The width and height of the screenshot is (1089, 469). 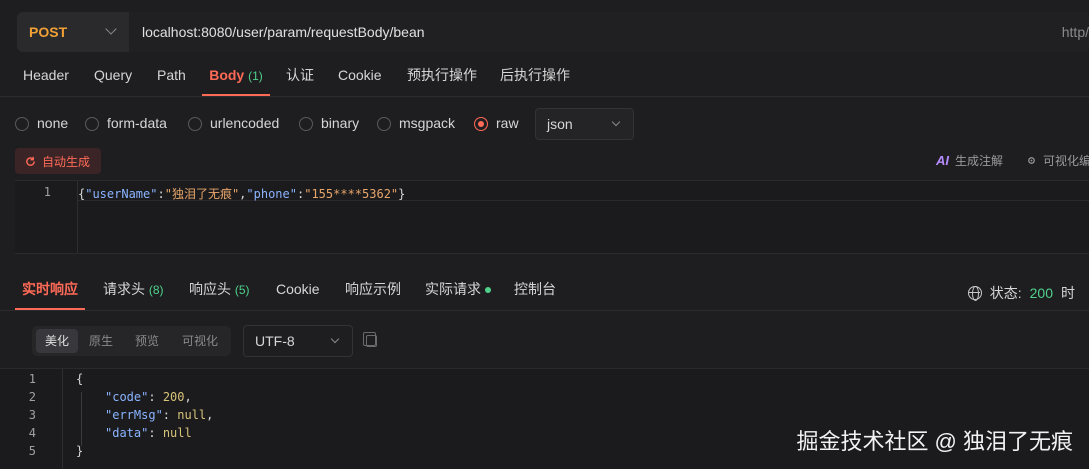 I want to click on radio-none, so click(x=22, y=124).